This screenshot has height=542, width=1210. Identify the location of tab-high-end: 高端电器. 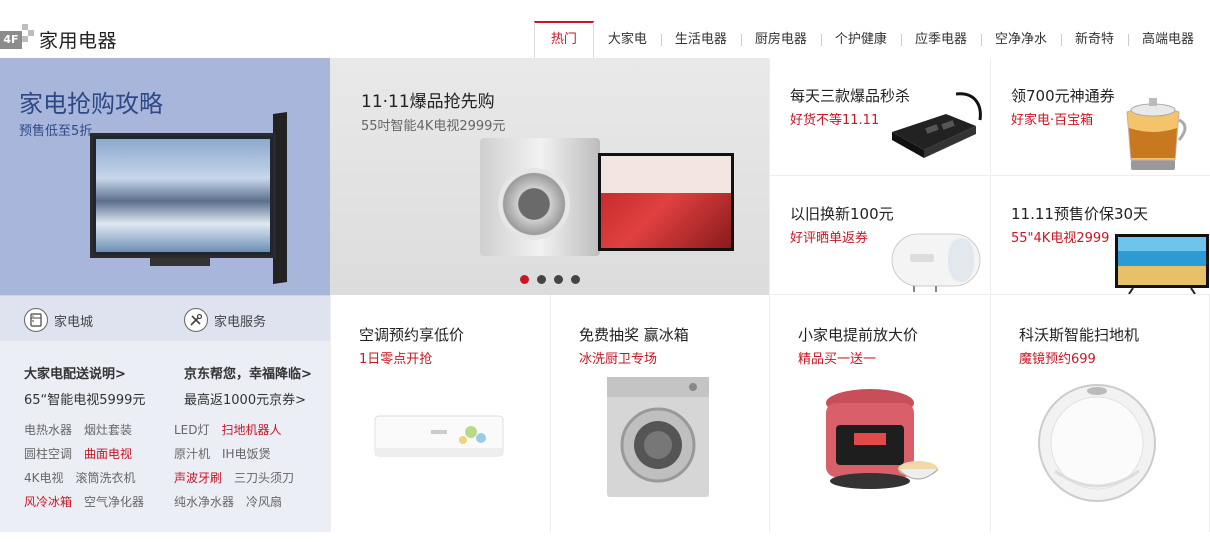
(1167, 40).